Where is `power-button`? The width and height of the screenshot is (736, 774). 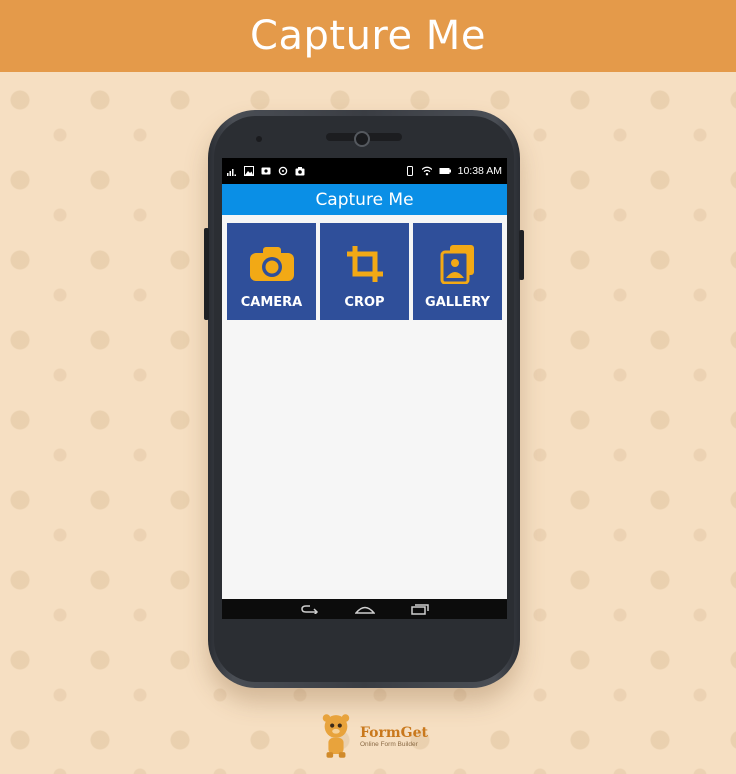 power-button is located at coordinates (521, 255).